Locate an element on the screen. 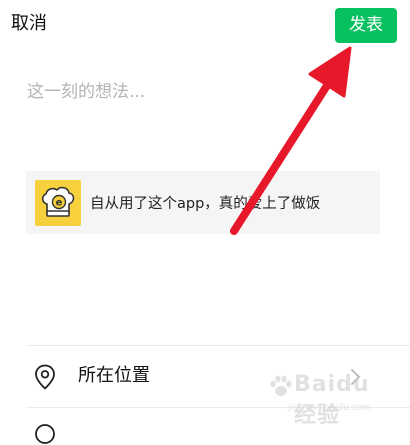 The height and width of the screenshot is (445, 410). share-title: 自从用了这个app，真的爱上了做饭 is located at coordinates (205, 204).